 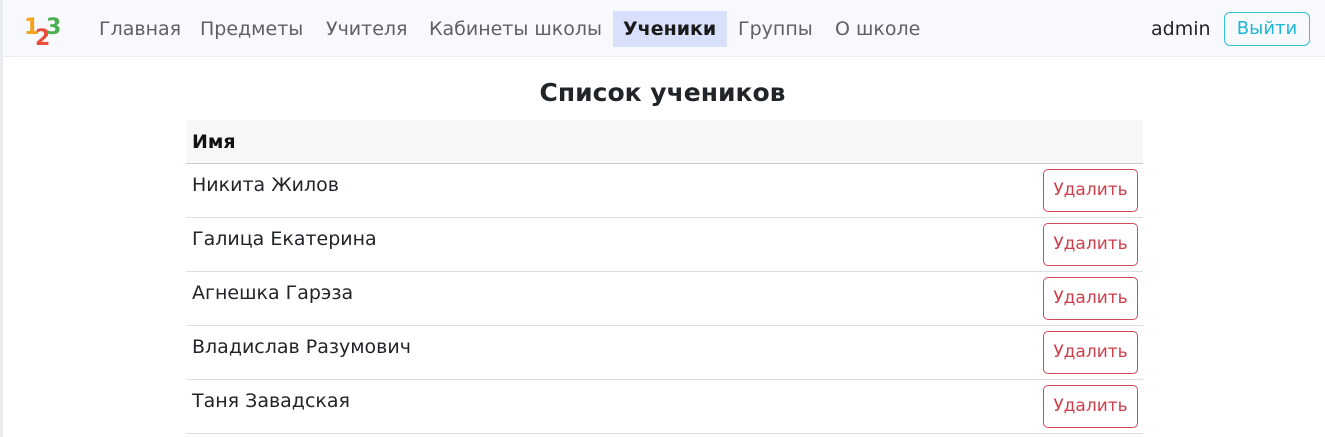 What do you see at coordinates (366, 29) in the screenshot?
I see `nav-item-teachers: Учителя` at bounding box center [366, 29].